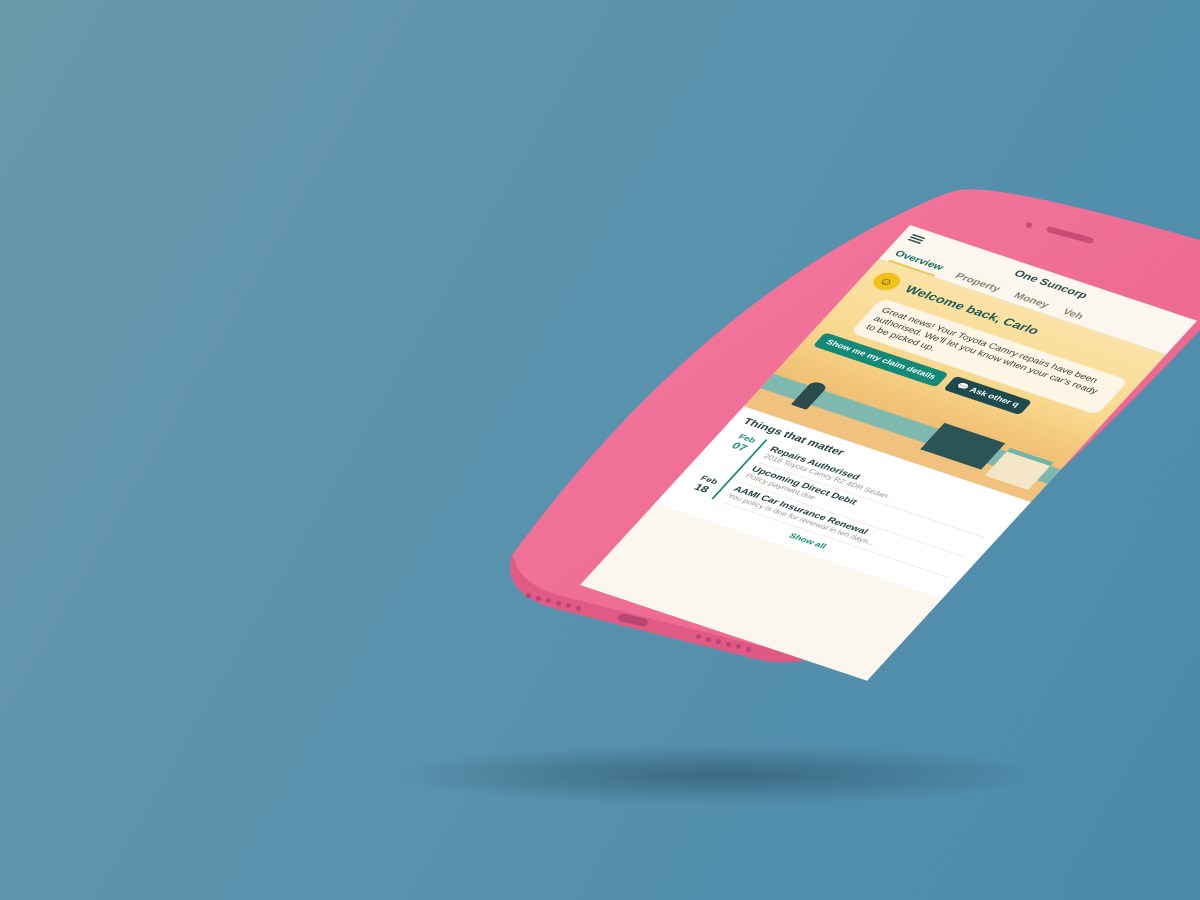 This screenshot has height=900, width=1200. What do you see at coordinates (1029, 225) in the screenshot?
I see `front-camera` at bounding box center [1029, 225].